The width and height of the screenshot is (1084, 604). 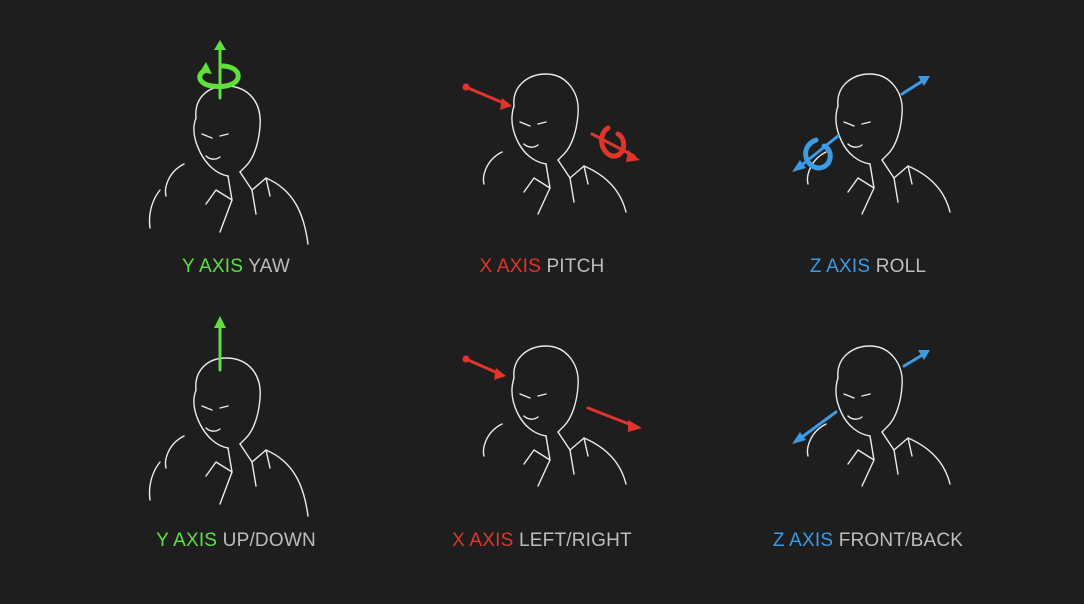 What do you see at coordinates (861, 124) in the screenshot?
I see `roll-arrow` at bounding box center [861, 124].